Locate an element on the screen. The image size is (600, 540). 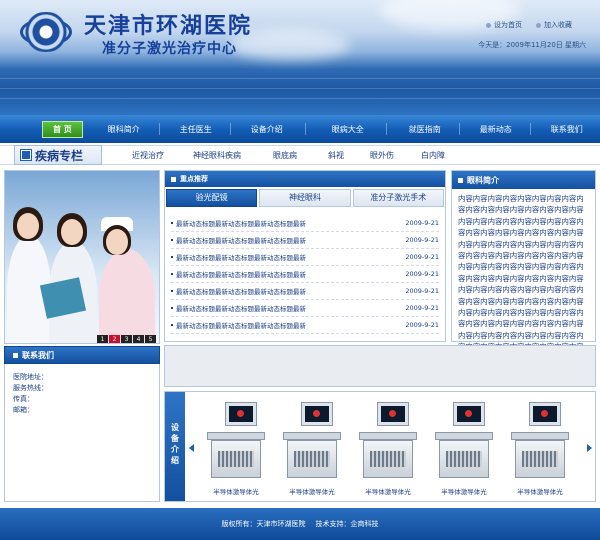
site-title: 天津市环湖医院 is located at coordinates (168, 26).